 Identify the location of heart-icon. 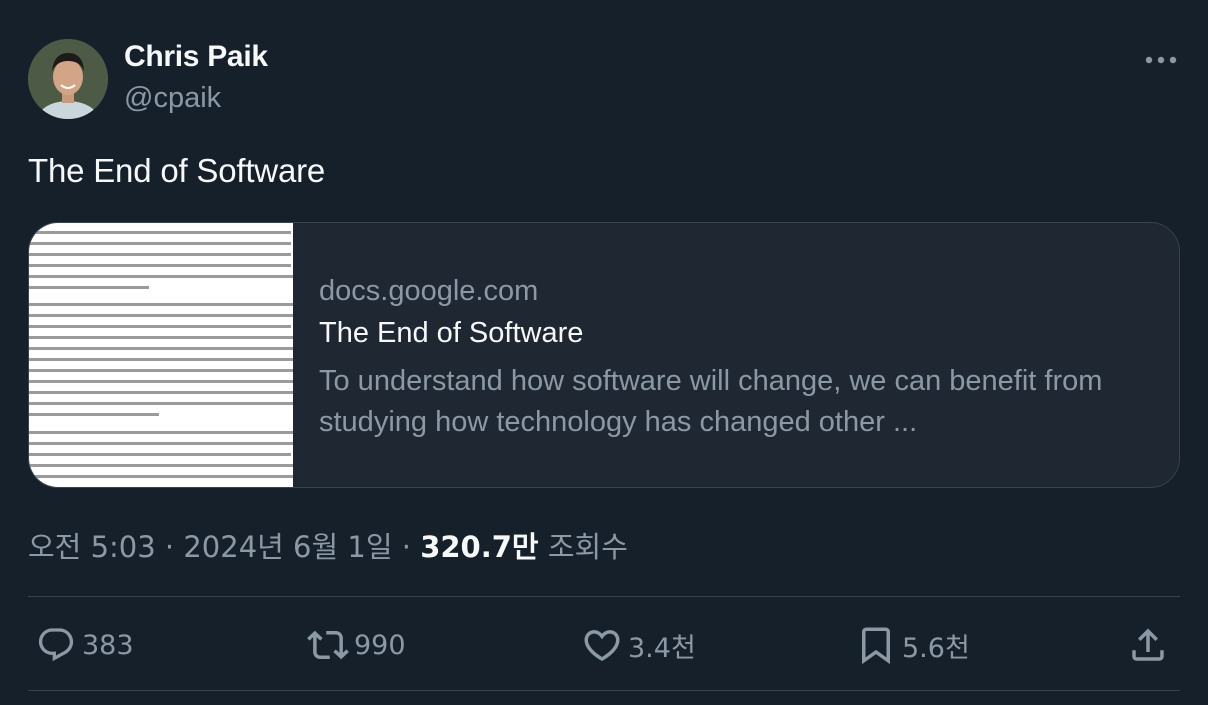
(602, 645).